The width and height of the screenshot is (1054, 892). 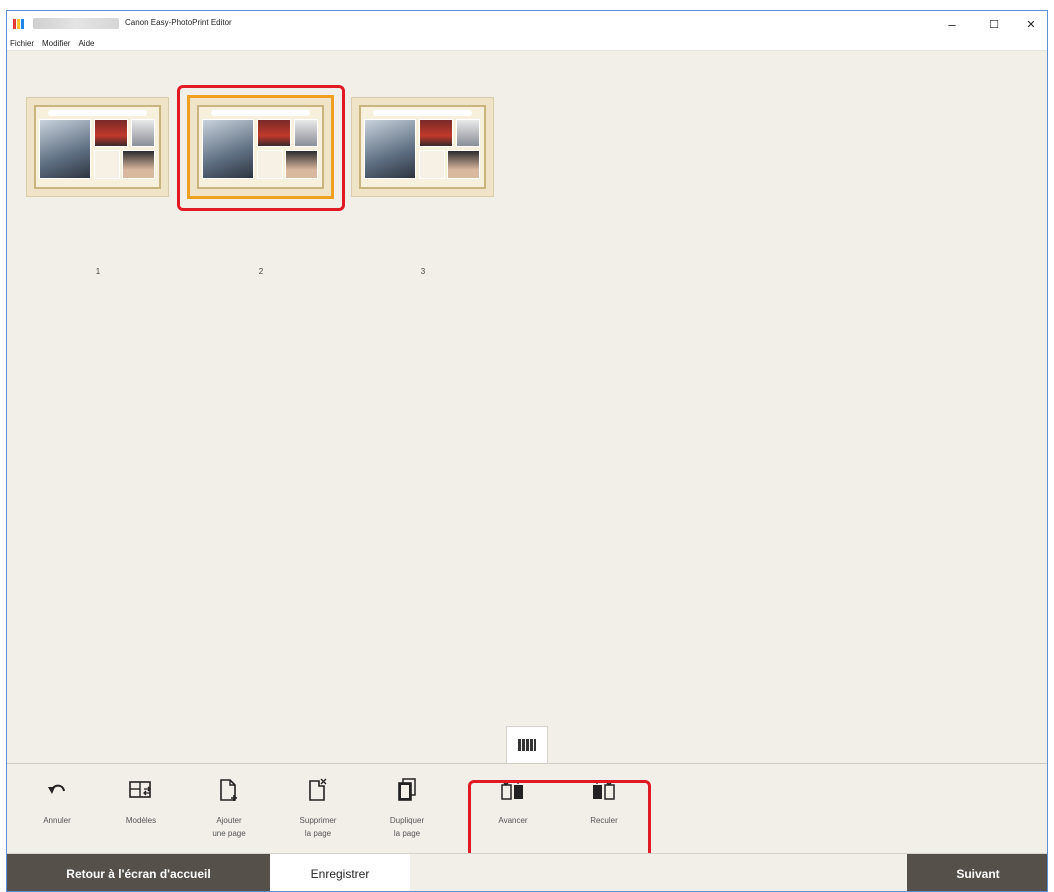 I want to click on delete-page-button: Supprimer la page, so click(x=318, y=812).